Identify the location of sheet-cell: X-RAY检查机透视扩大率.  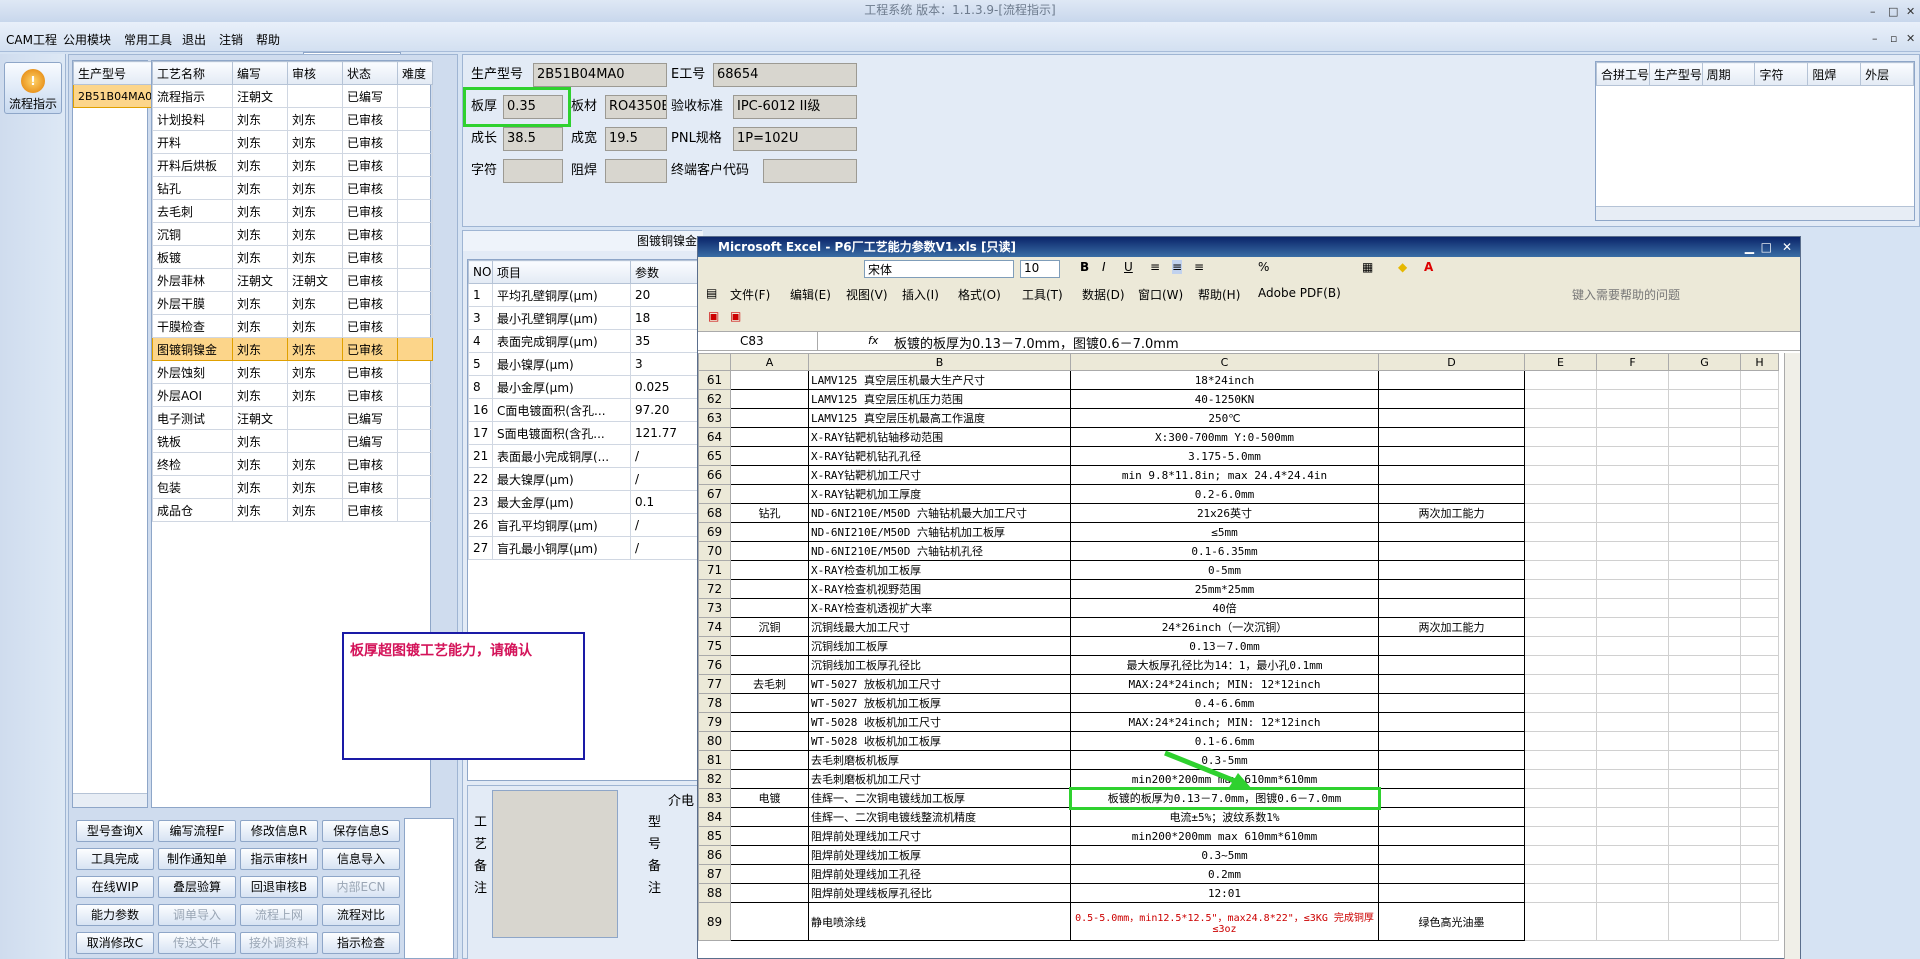
(939, 608).